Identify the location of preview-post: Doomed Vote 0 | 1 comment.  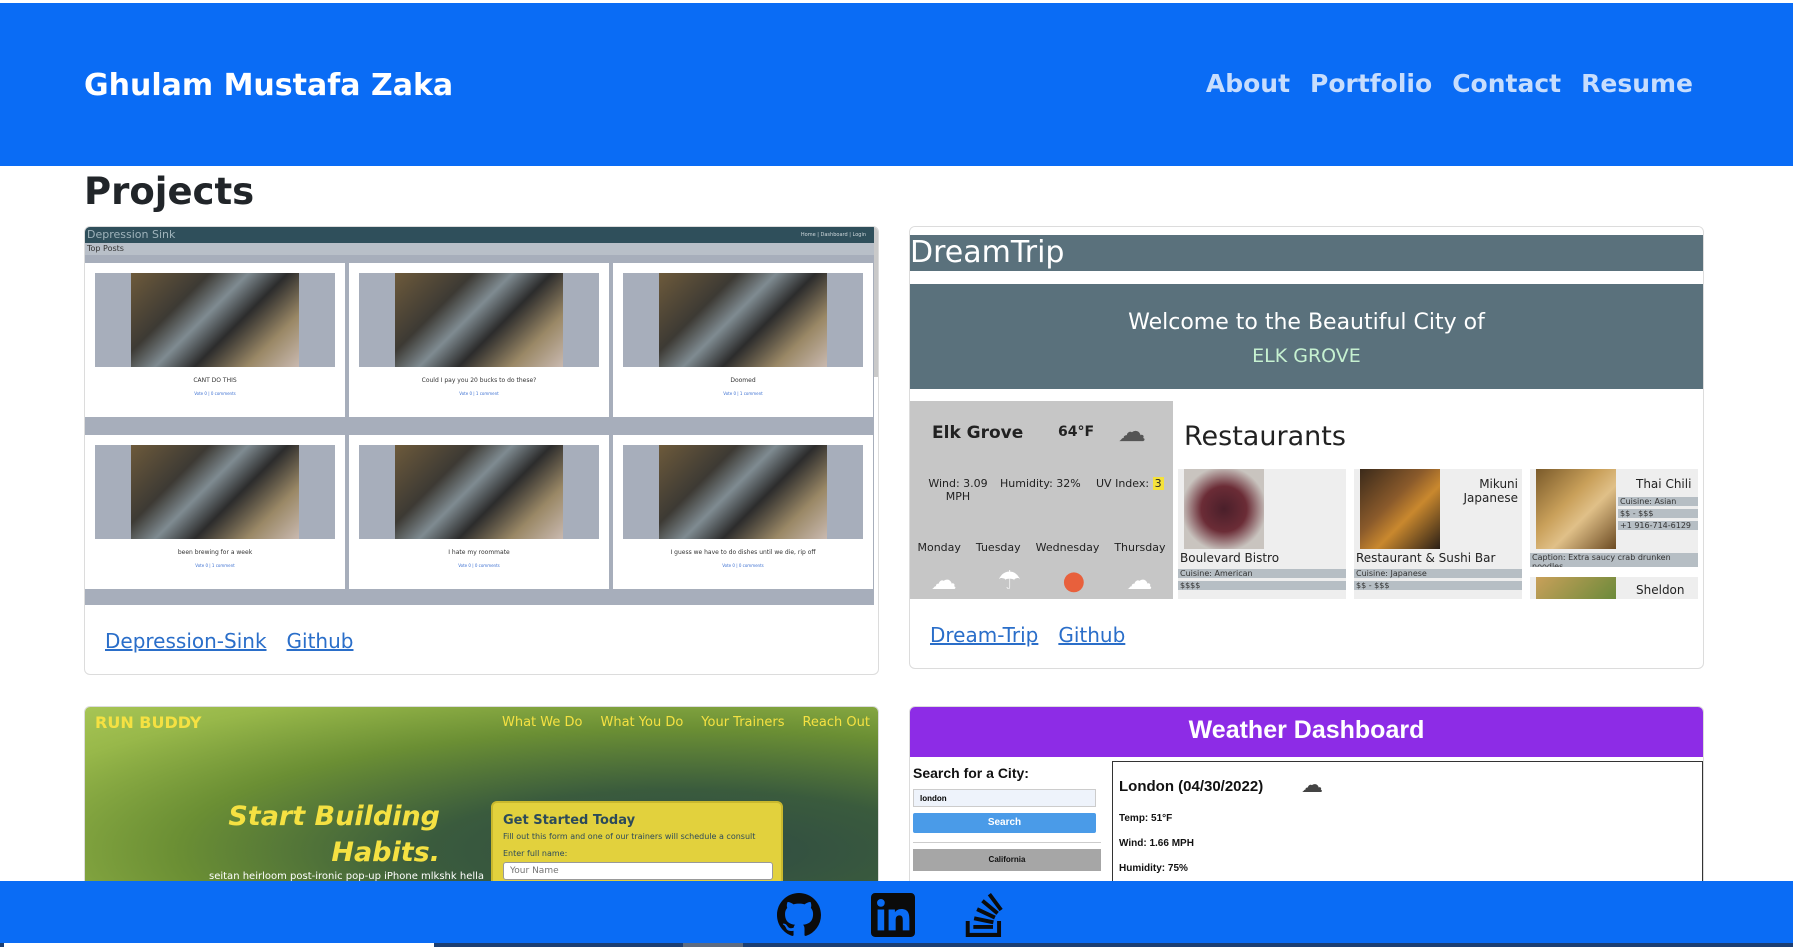
(743, 340).